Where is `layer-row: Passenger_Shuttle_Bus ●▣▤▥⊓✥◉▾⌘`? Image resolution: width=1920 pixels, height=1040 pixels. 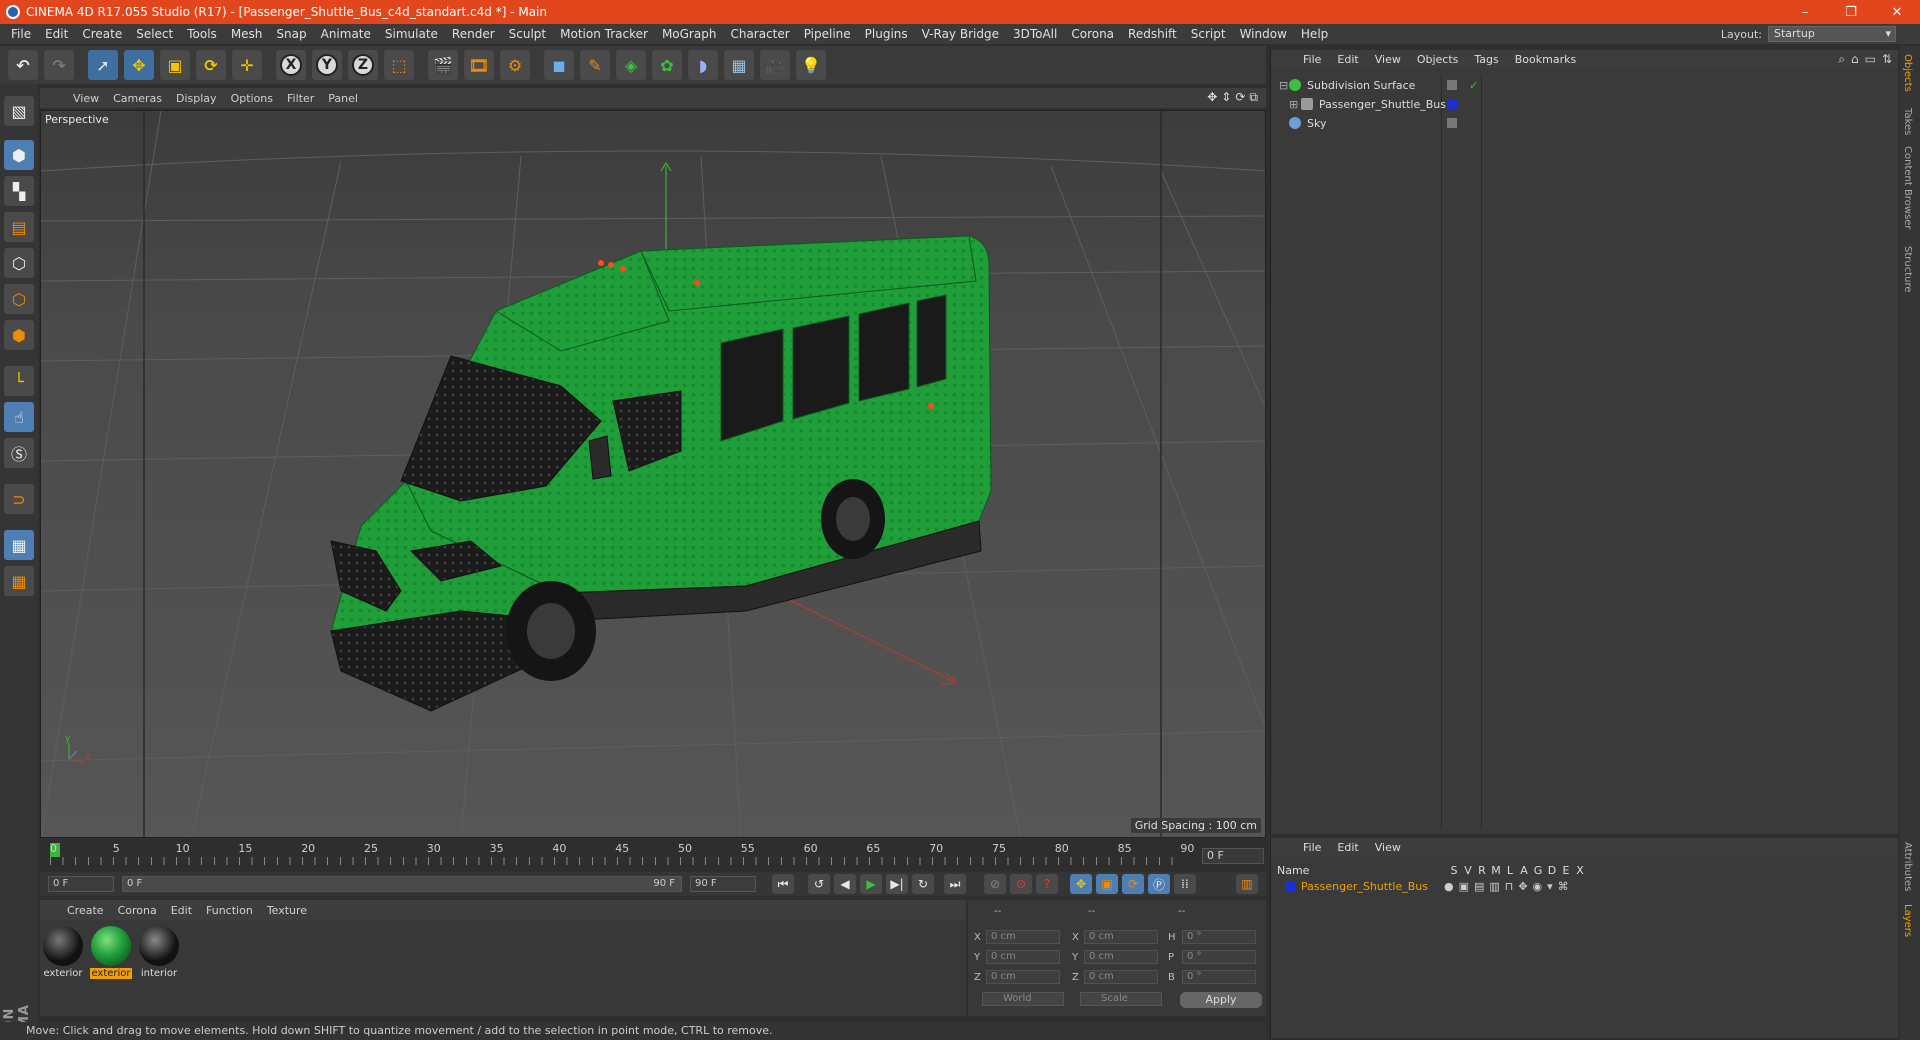
layer-row: Passenger_Shuttle_Bus ●▣▤▥⊓✥◉▾⌘ is located at coordinates (1429, 886).